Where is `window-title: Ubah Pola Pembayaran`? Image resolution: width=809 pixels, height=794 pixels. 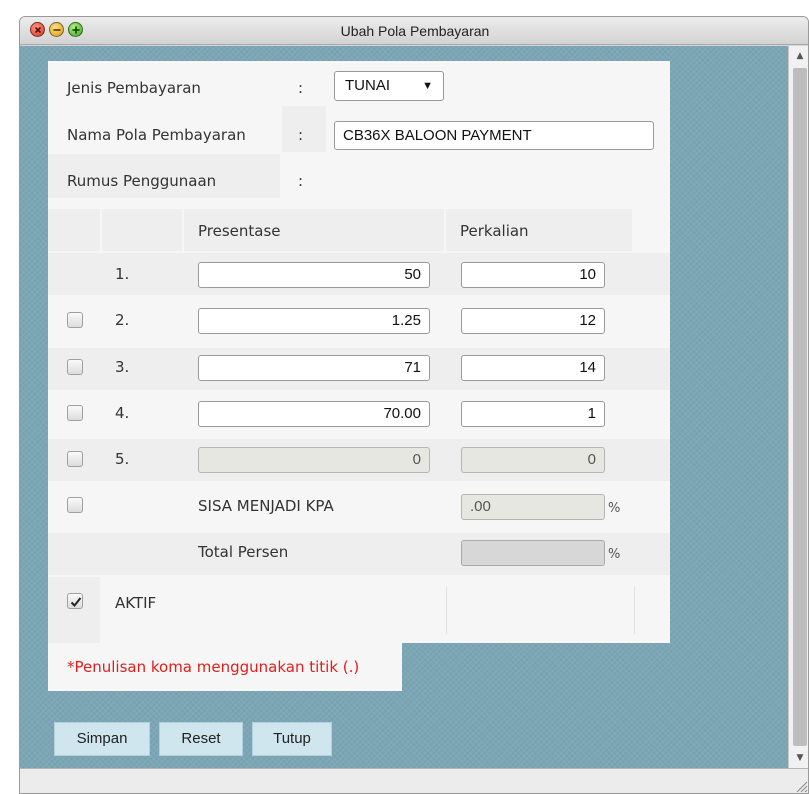
window-title: Ubah Pola Pembayaran is located at coordinates (415, 31).